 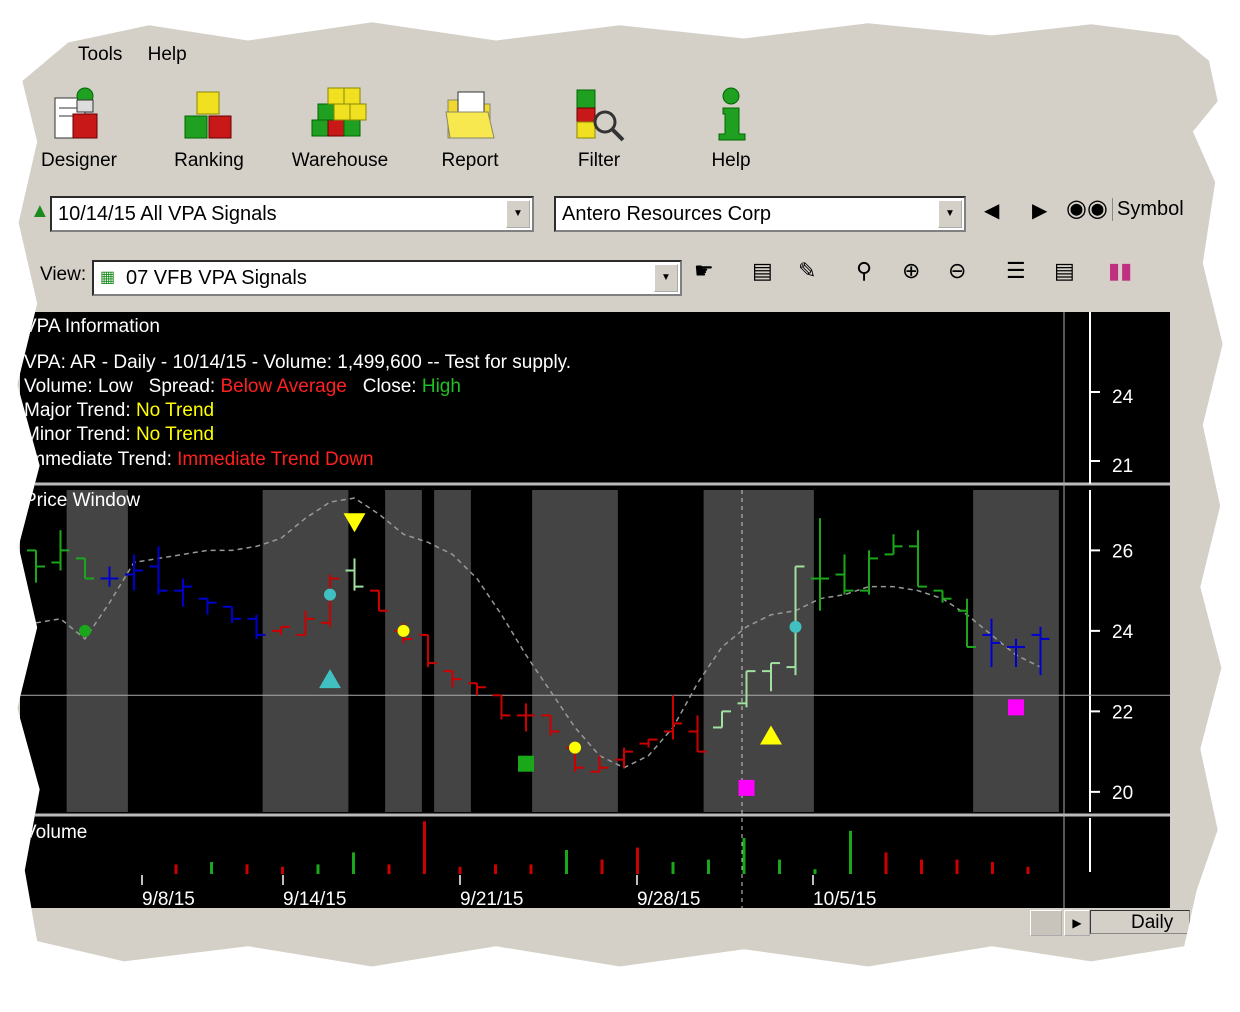 I want to click on view-select-value: 07 VFB VPA Signals, so click(x=216, y=278).